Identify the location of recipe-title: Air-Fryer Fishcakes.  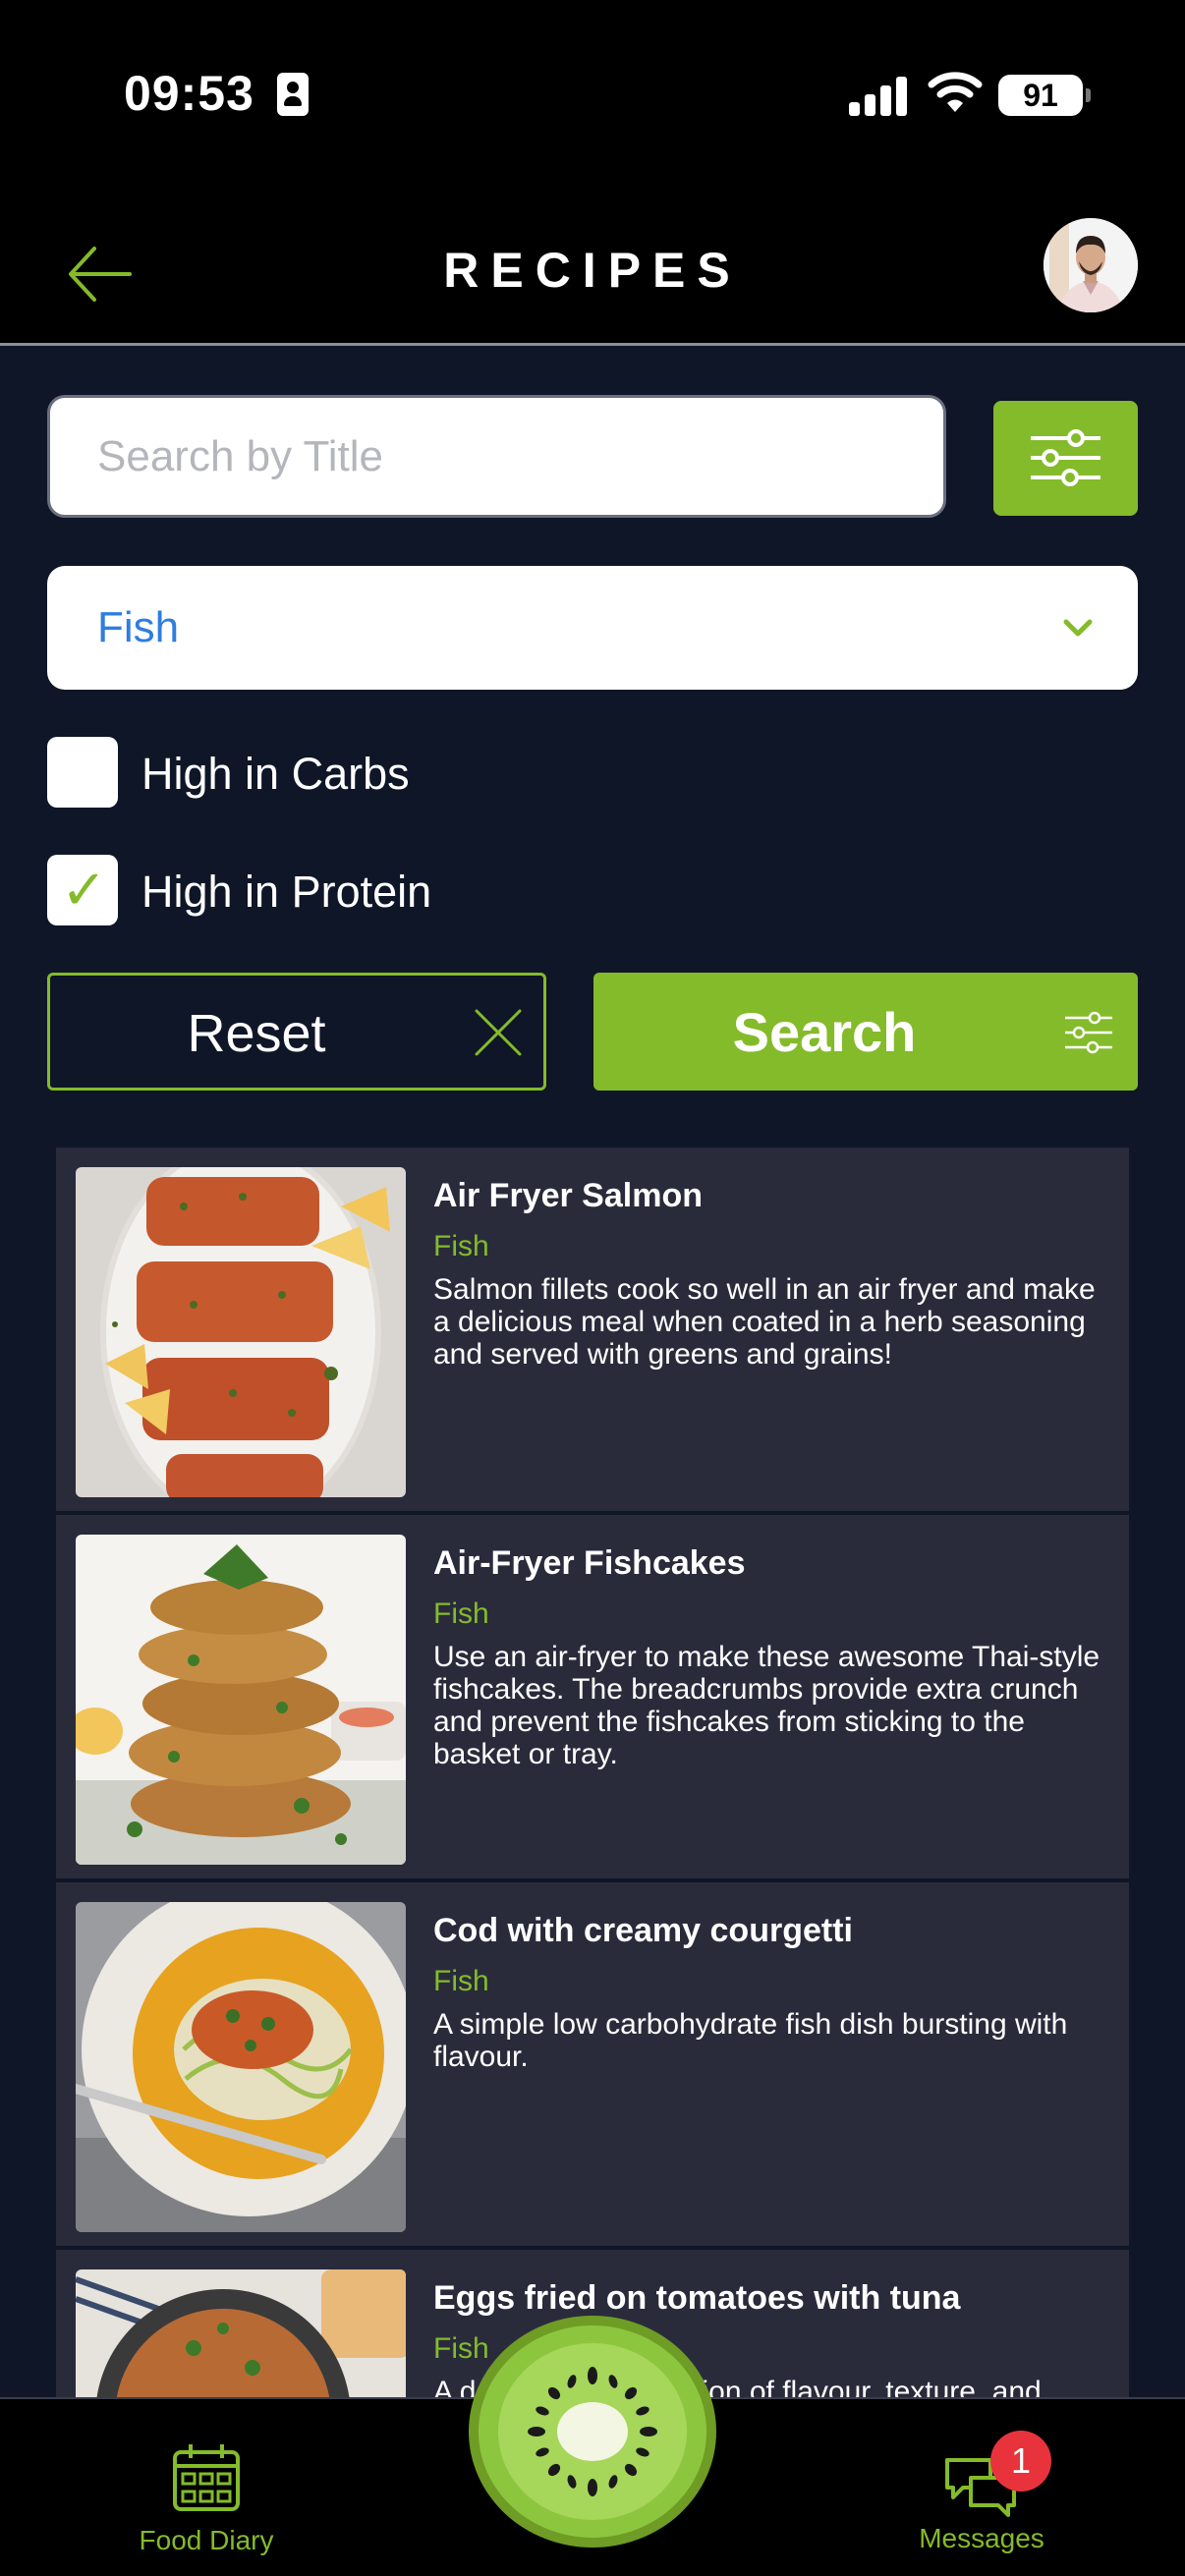
(590, 1563).